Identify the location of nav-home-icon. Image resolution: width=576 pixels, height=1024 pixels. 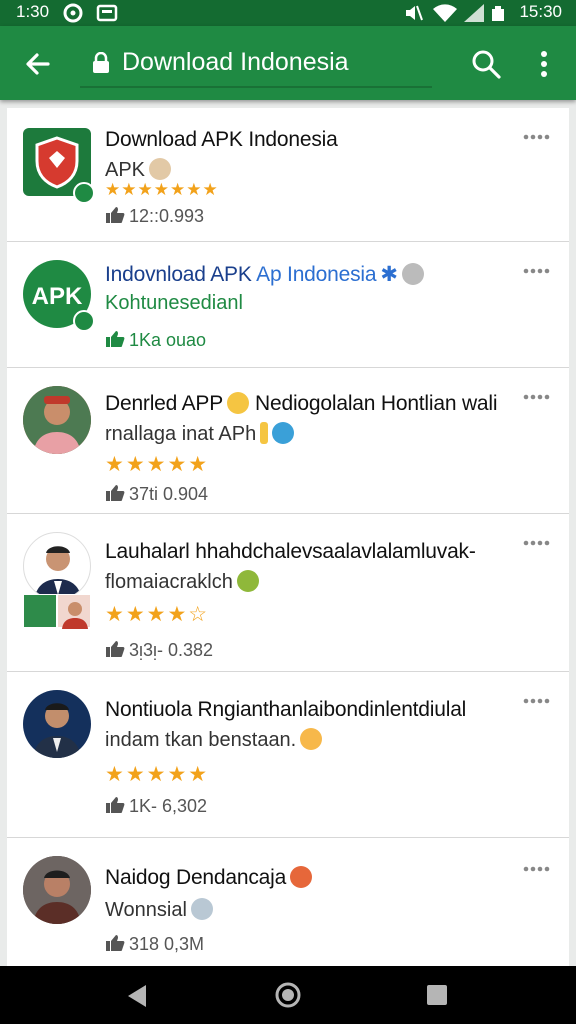
(288, 995).